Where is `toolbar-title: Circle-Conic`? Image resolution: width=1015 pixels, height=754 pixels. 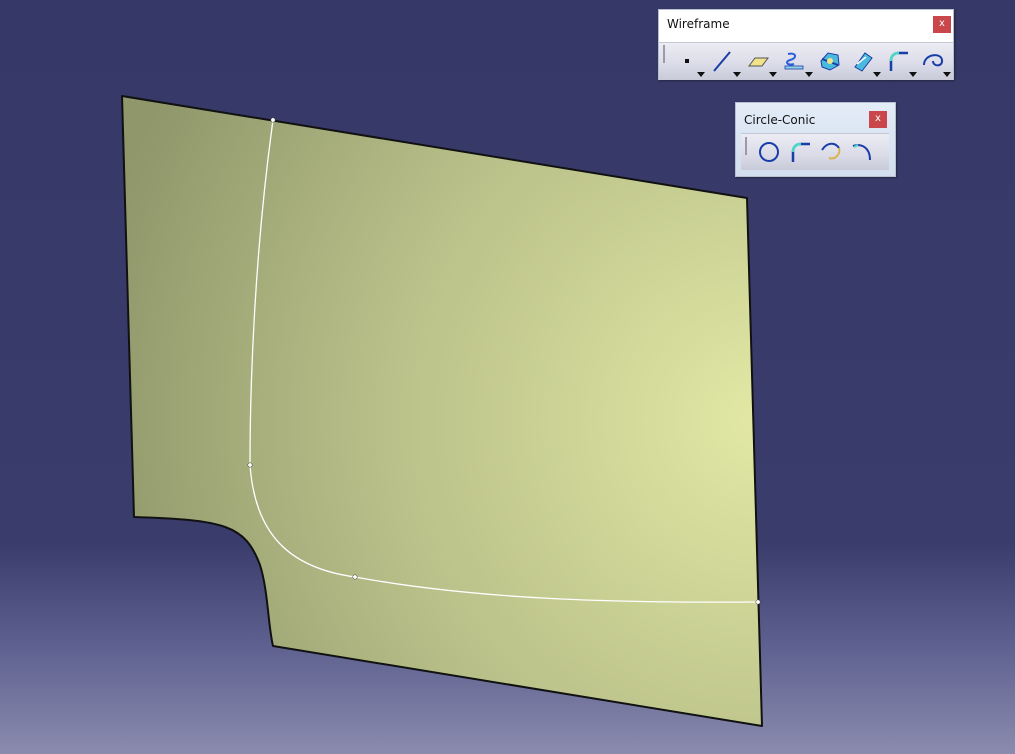
toolbar-title: Circle-Conic is located at coordinates (780, 120).